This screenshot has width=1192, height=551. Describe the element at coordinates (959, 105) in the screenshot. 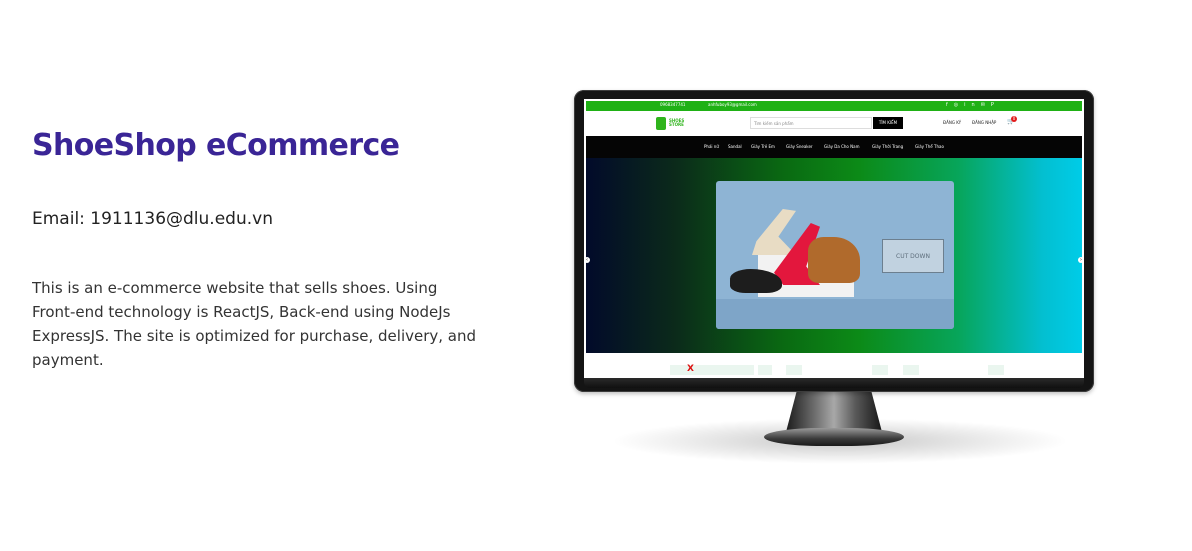

I see `instagram-icon: ◎` at that location.